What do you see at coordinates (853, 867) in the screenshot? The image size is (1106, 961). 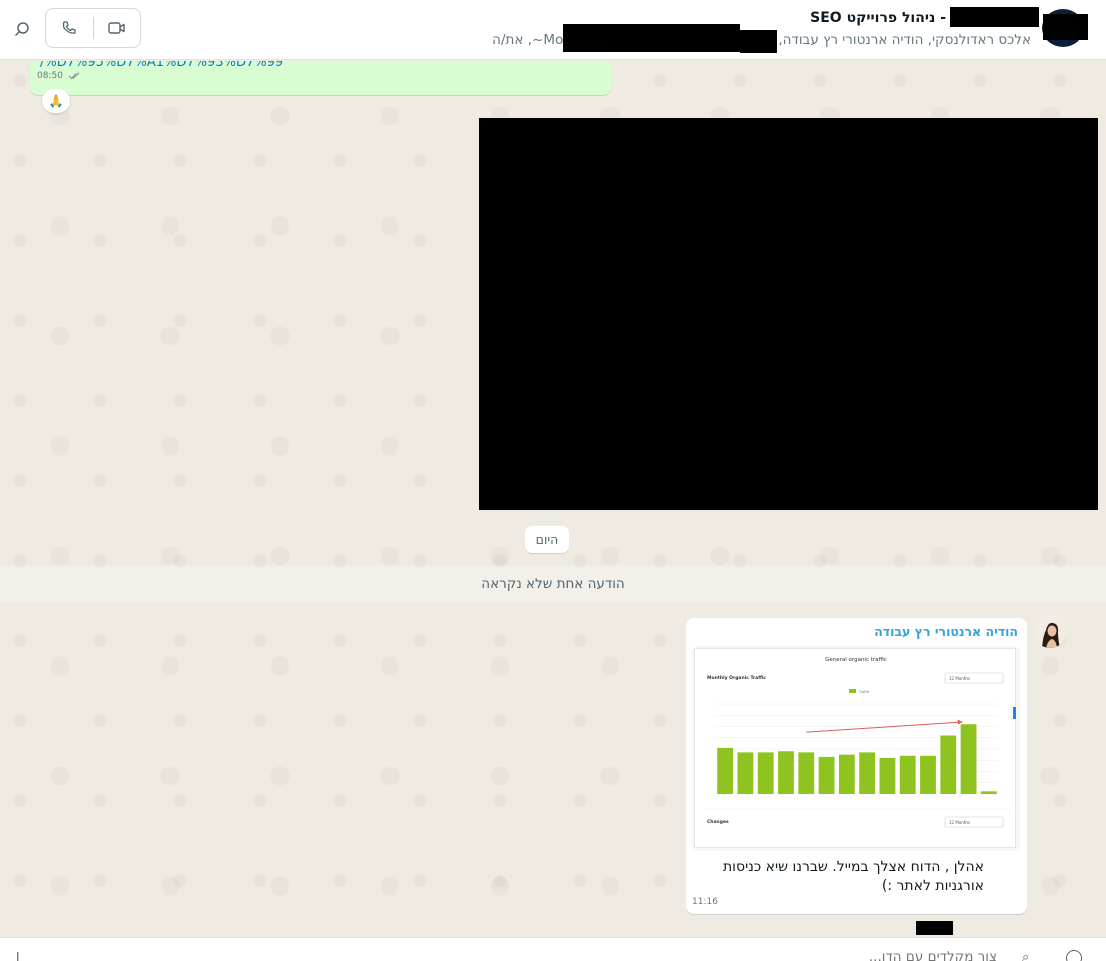 I see `message-line-1: אהלן , הדוח אצלך במייל. שברנו שיא כניסות` at bounding box center [853, 867].